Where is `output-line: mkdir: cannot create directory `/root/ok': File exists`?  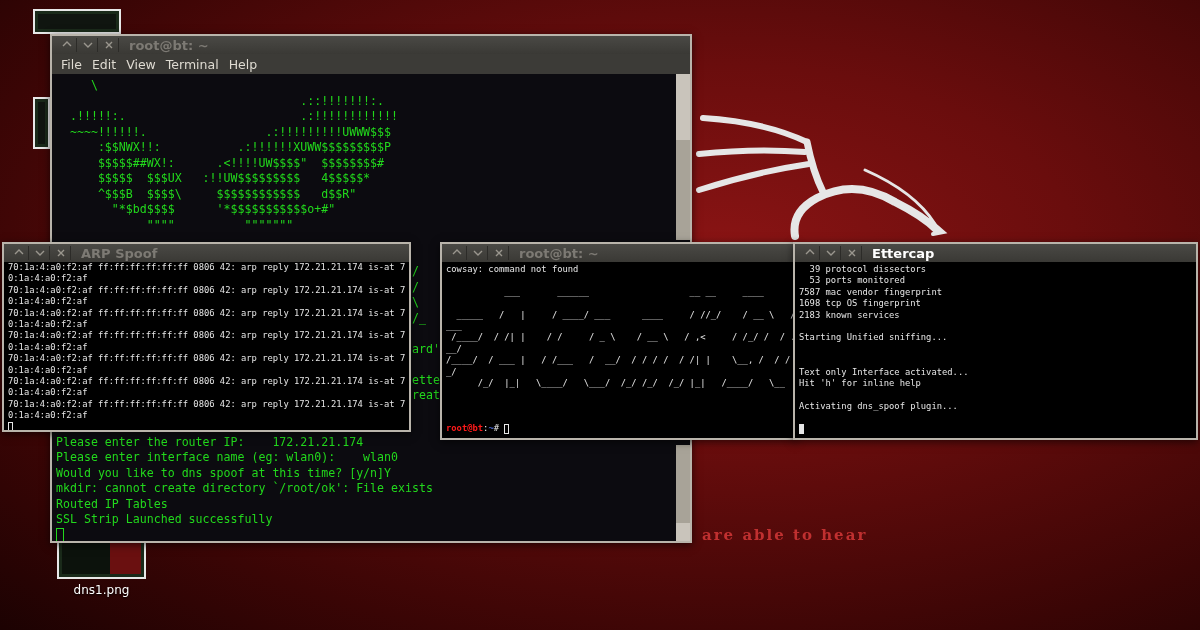 output-line: mkdir: cannot create directory `/root/ok': File exists is located at coordinates (245, 489).